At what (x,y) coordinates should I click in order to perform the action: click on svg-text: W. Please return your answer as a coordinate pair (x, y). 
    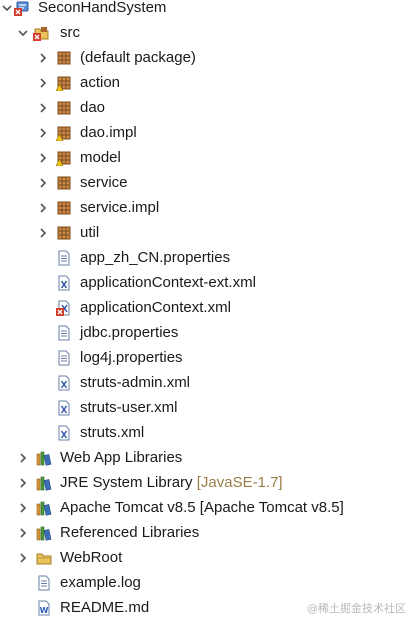
    Looking at the image, I should click on (44, 610).